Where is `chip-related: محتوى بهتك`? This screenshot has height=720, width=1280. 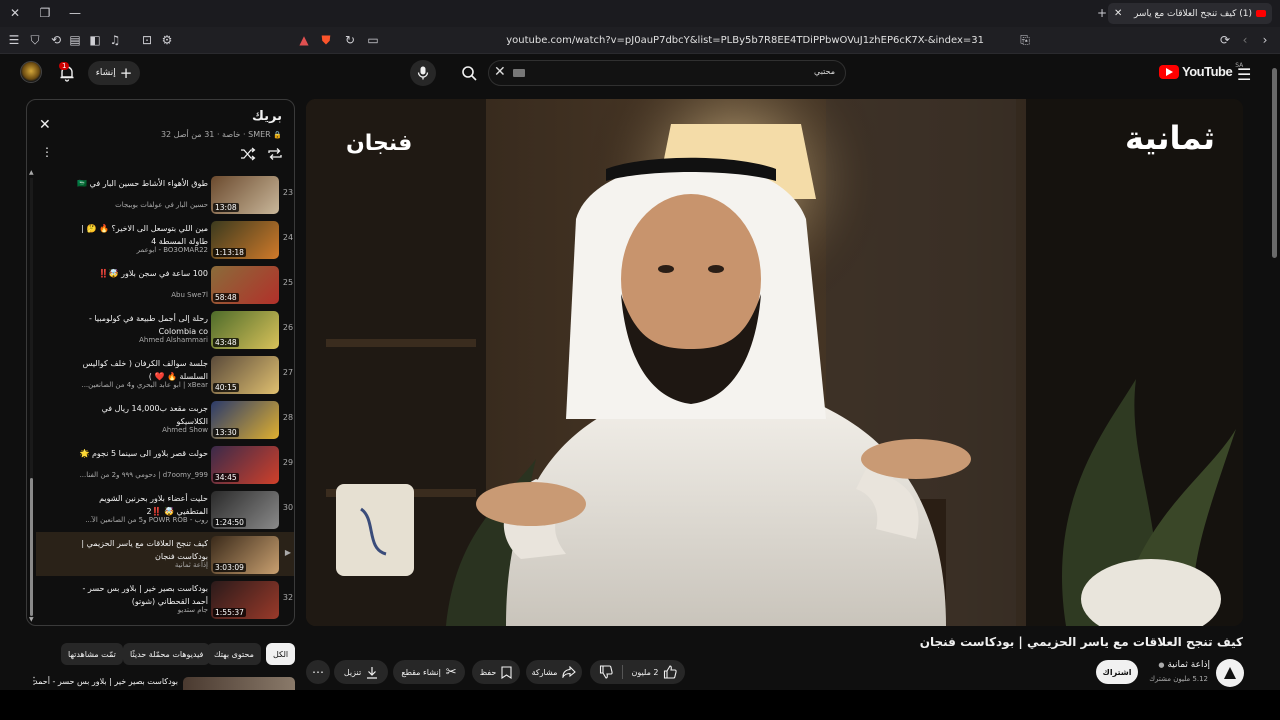
chip-related: محتوى بهتك is located at coordinates (234, 654).